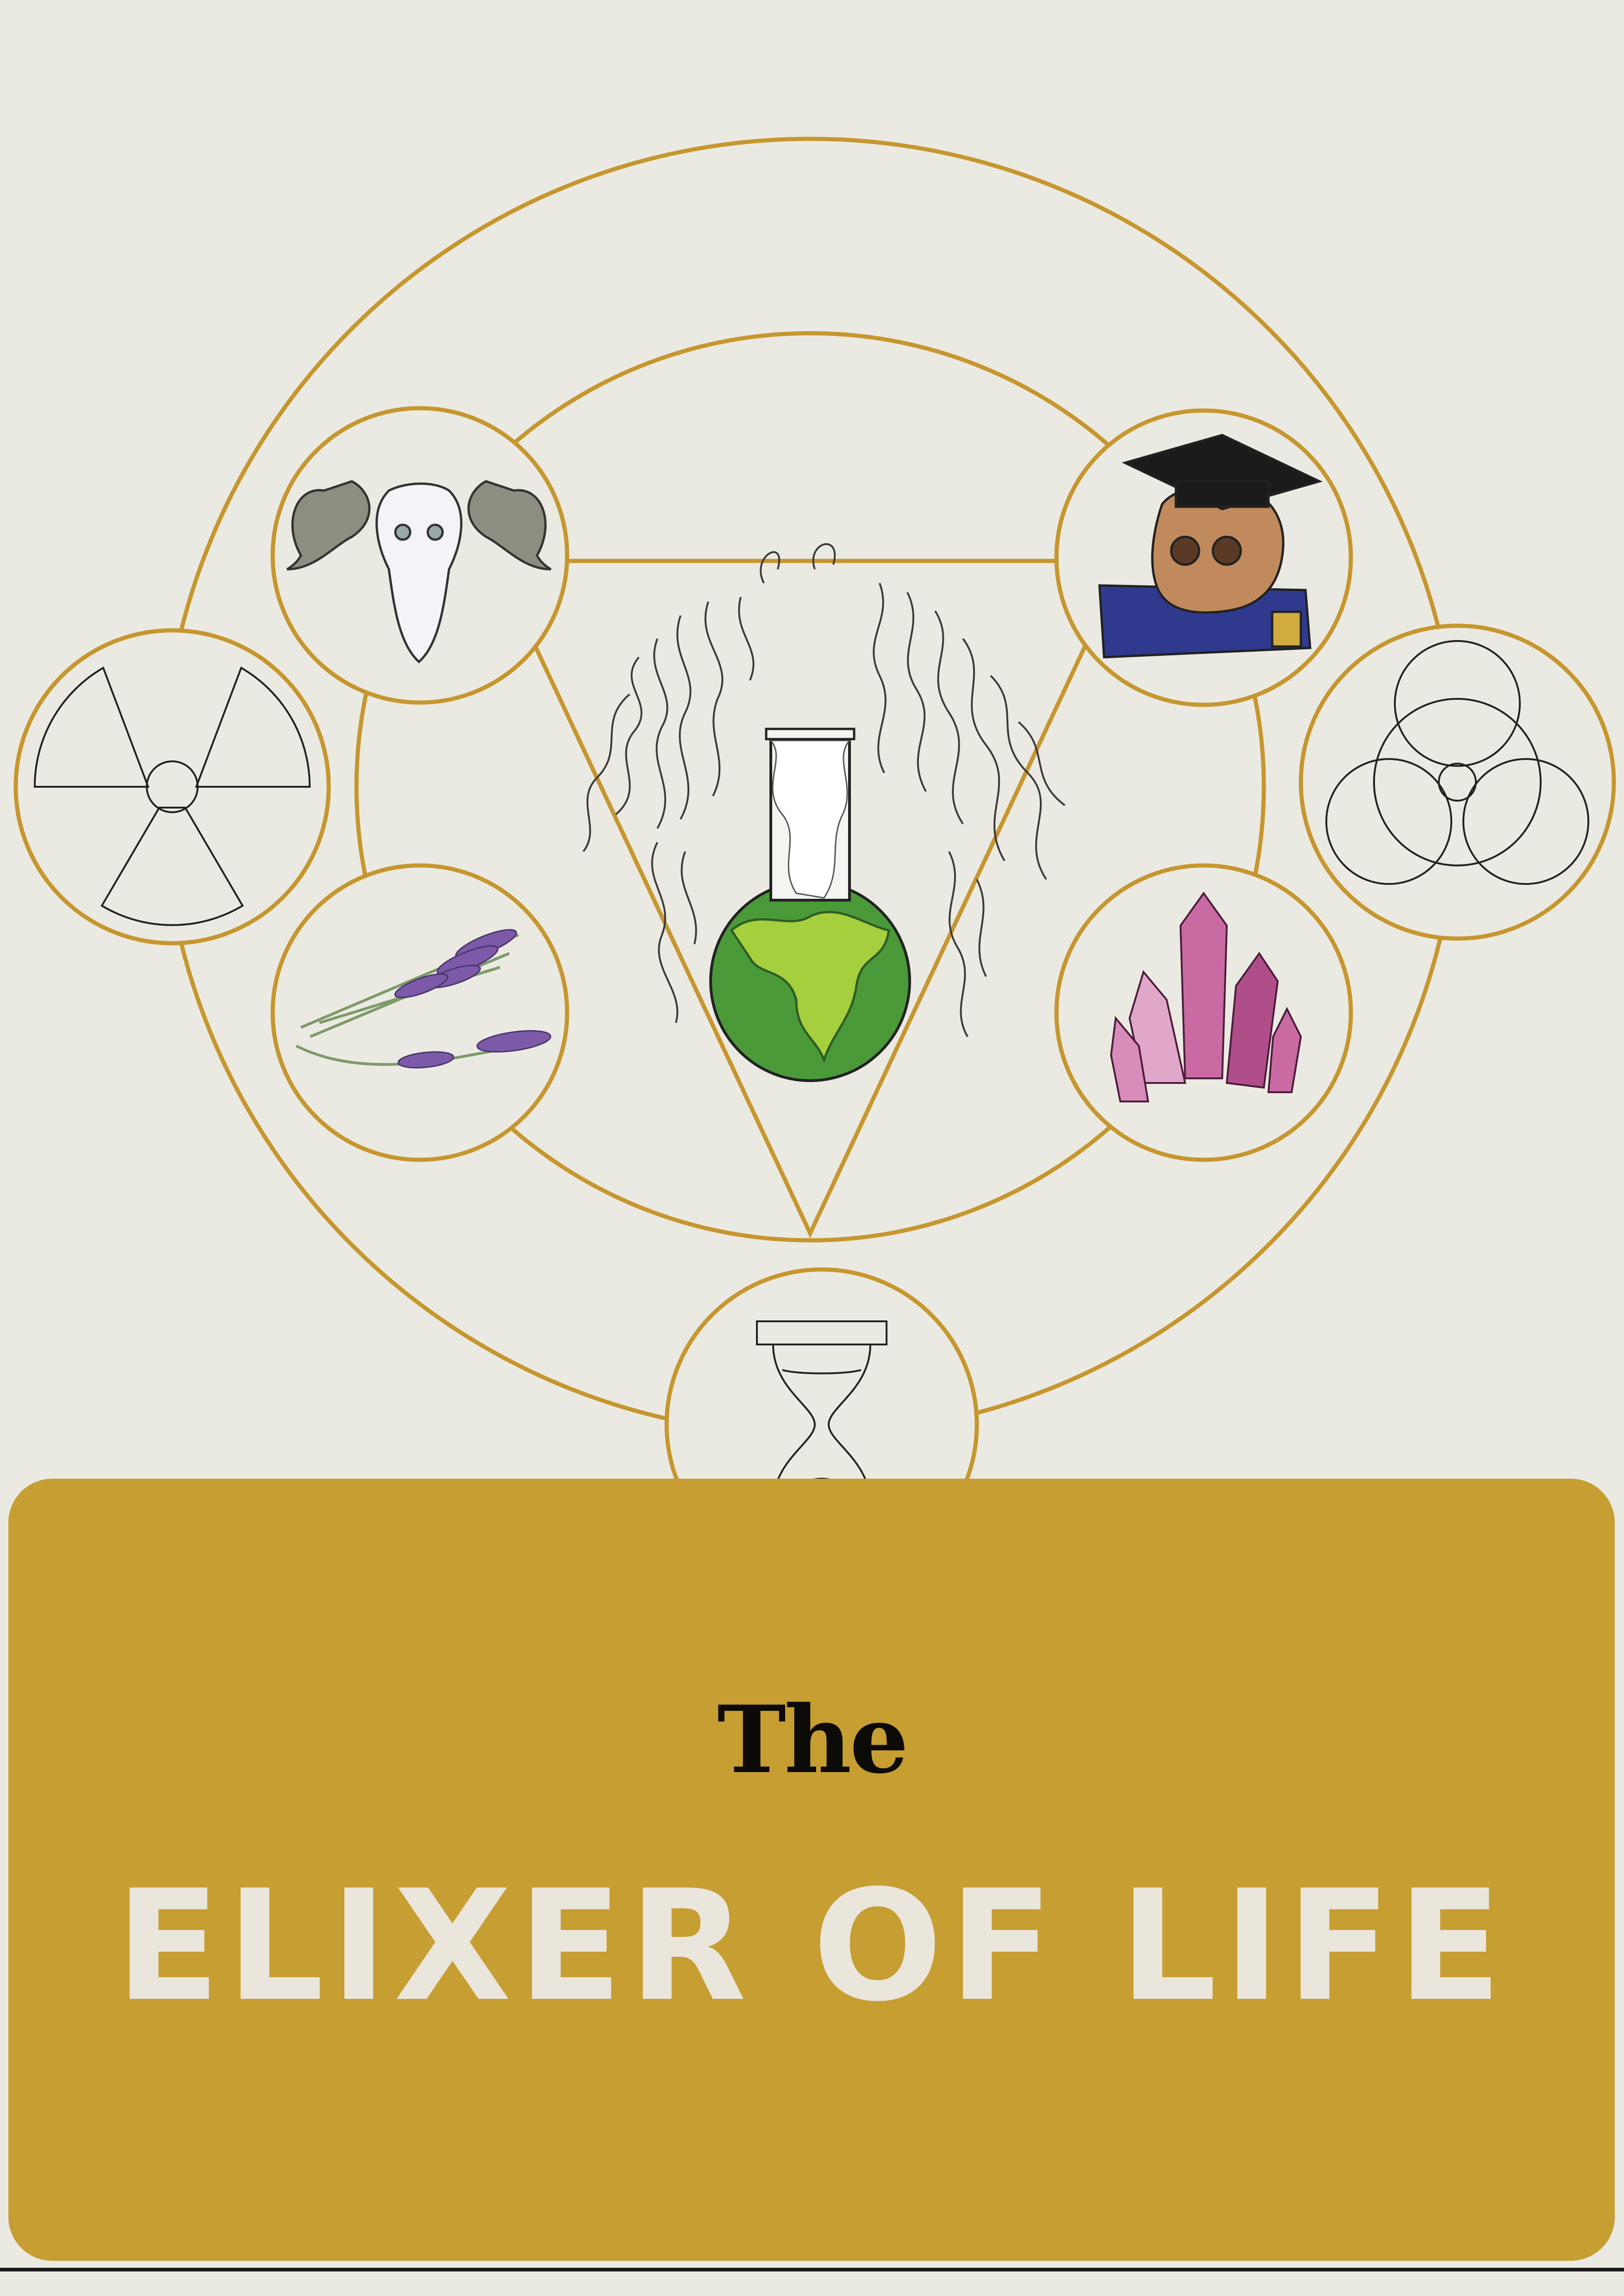 Image resolution: width=1624 pixels, height=2296 pixels. Describe the element at coordinates (812, 1946) in the screenshot. I see `title-main: ELIXER OF LIFE` at that location.